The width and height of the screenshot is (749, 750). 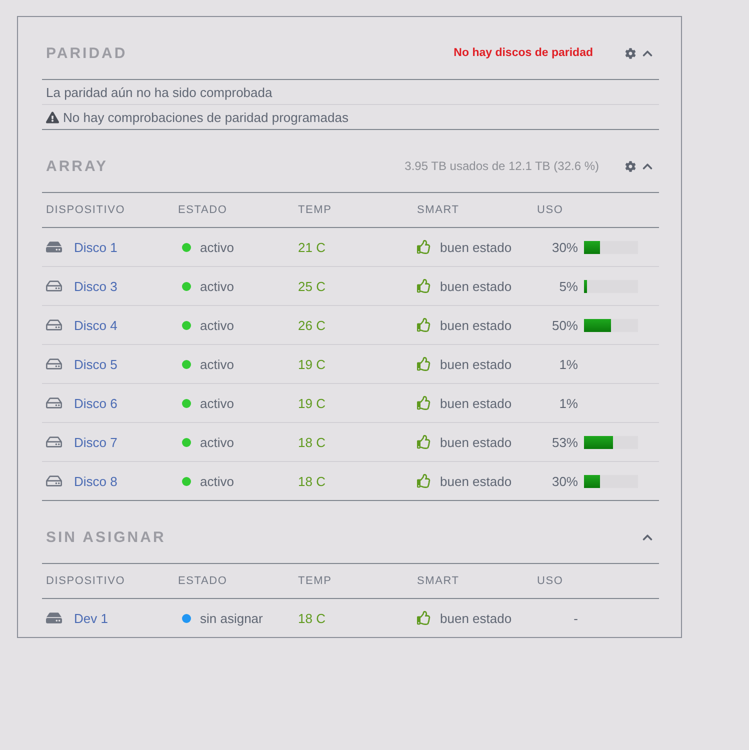 I want to click on temperature-text: 21 C, so click(x=312, y=247).